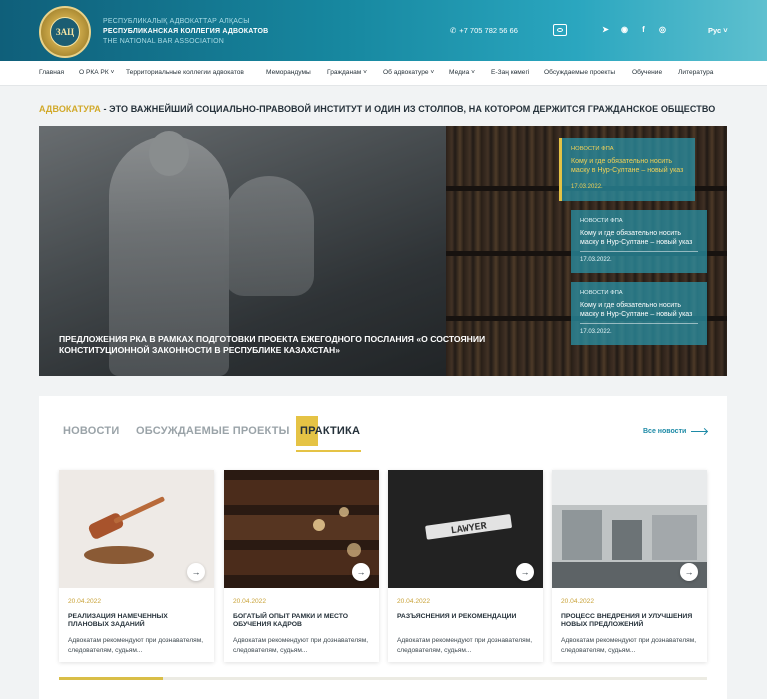 Image resolution: width=767 pixels, height=699 pixels. I want to click on language-select: Рус ˅, so click(718, 30).